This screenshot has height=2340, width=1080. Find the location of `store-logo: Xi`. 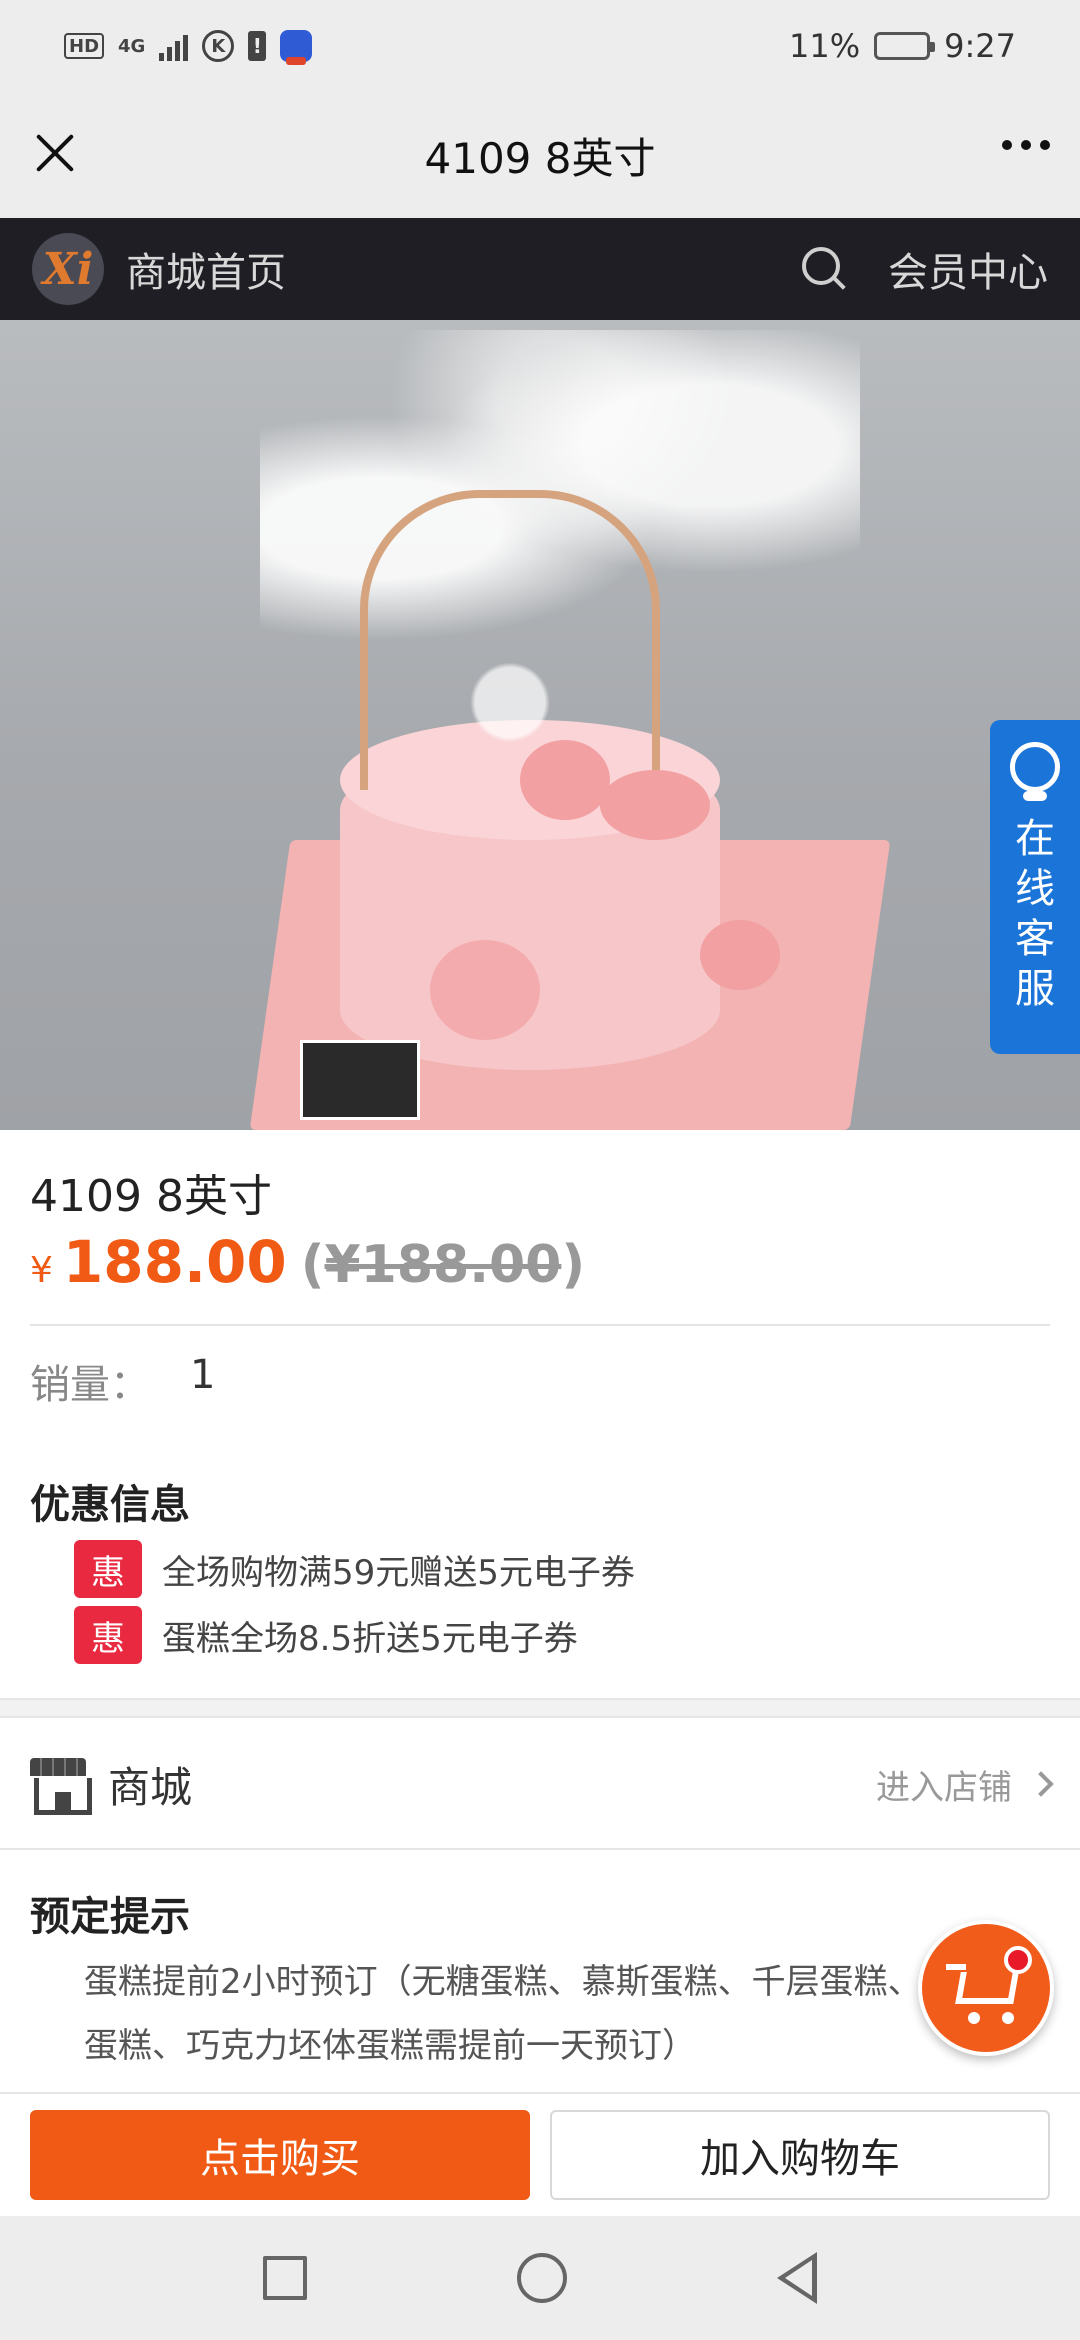

store-logo: Xi is located at coordinates (68, 269).